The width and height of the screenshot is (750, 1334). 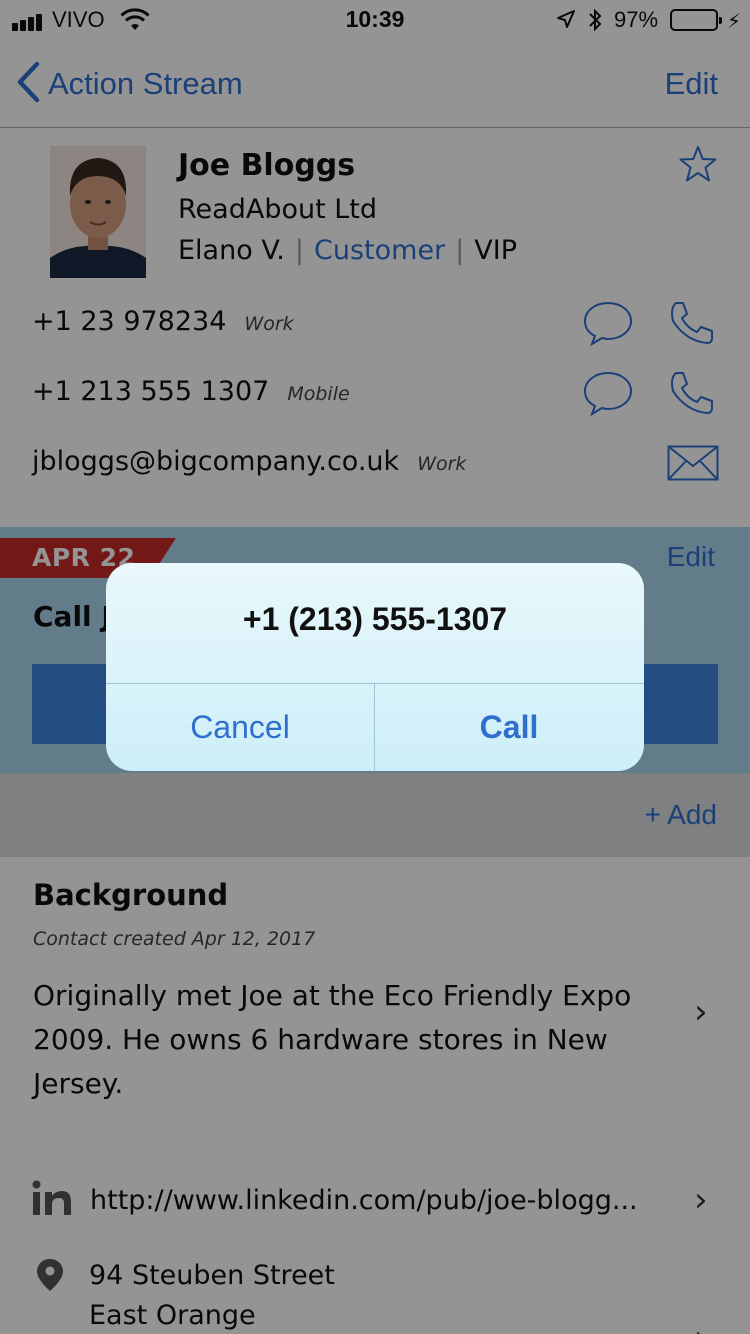 I want to click on call-alert-dialog: +1 (213) 555-1307 Cancel Call, so click(x=375, y=667).